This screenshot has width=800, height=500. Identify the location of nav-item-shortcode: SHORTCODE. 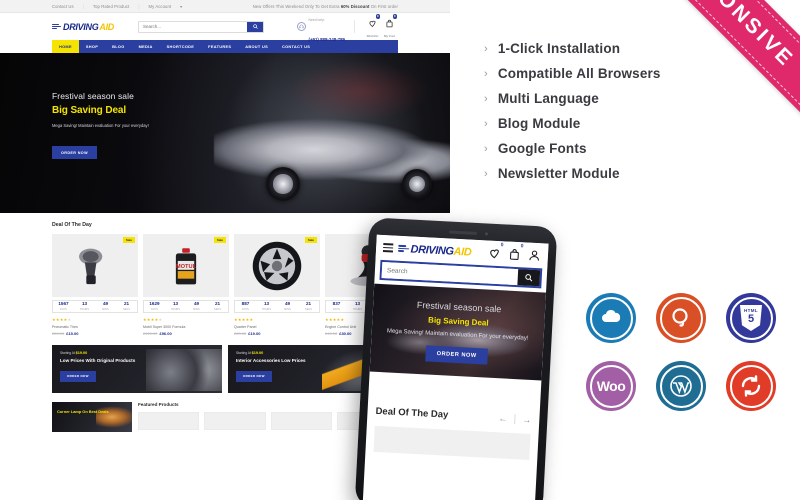
(181, 46).